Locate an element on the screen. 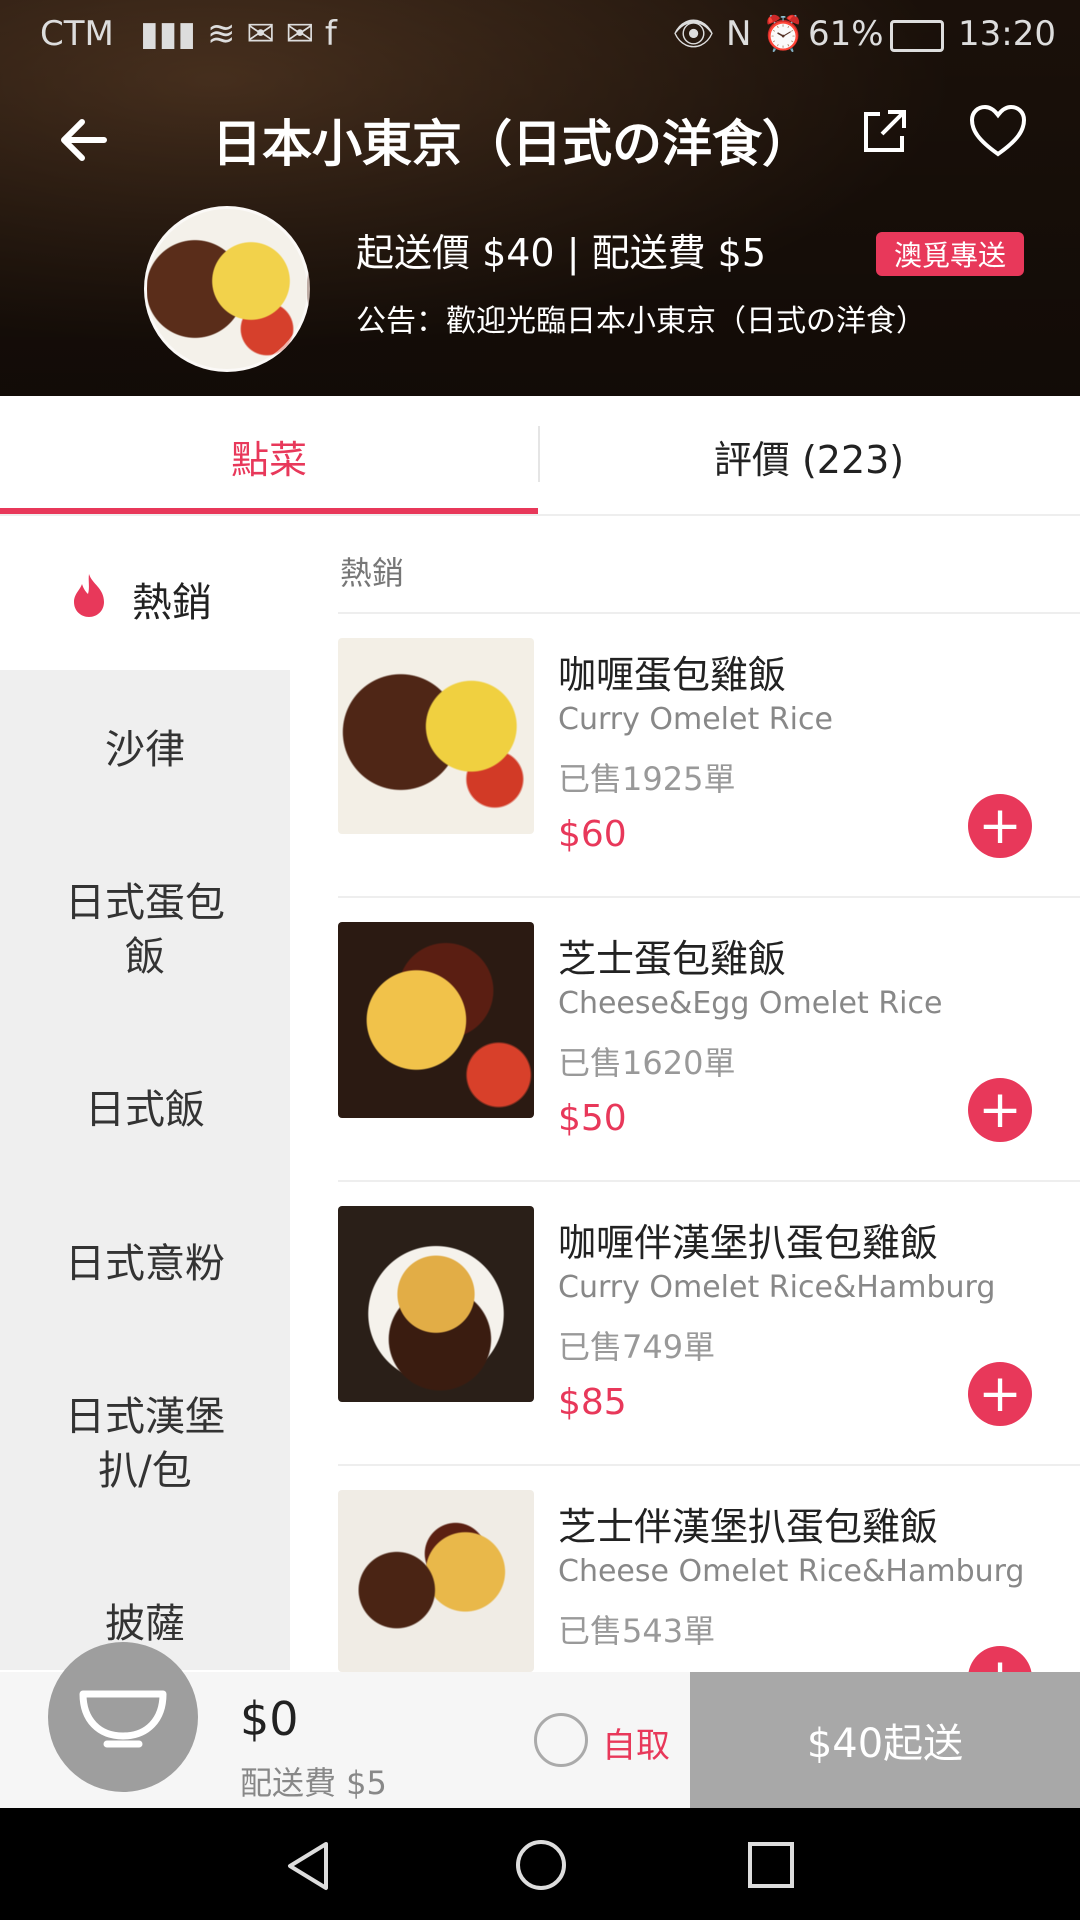  nav-back-icon is located at coordinates (308, 1866).